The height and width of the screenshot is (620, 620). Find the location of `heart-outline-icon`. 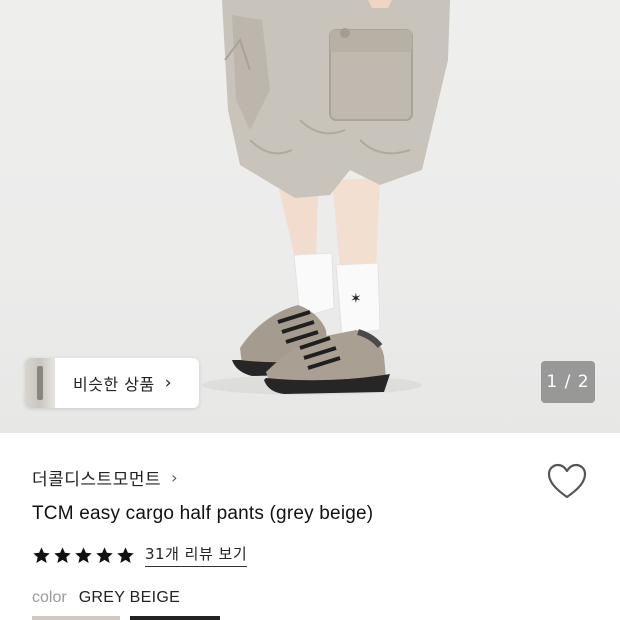

heart-outline-icon is located at coordinates (567, 482).